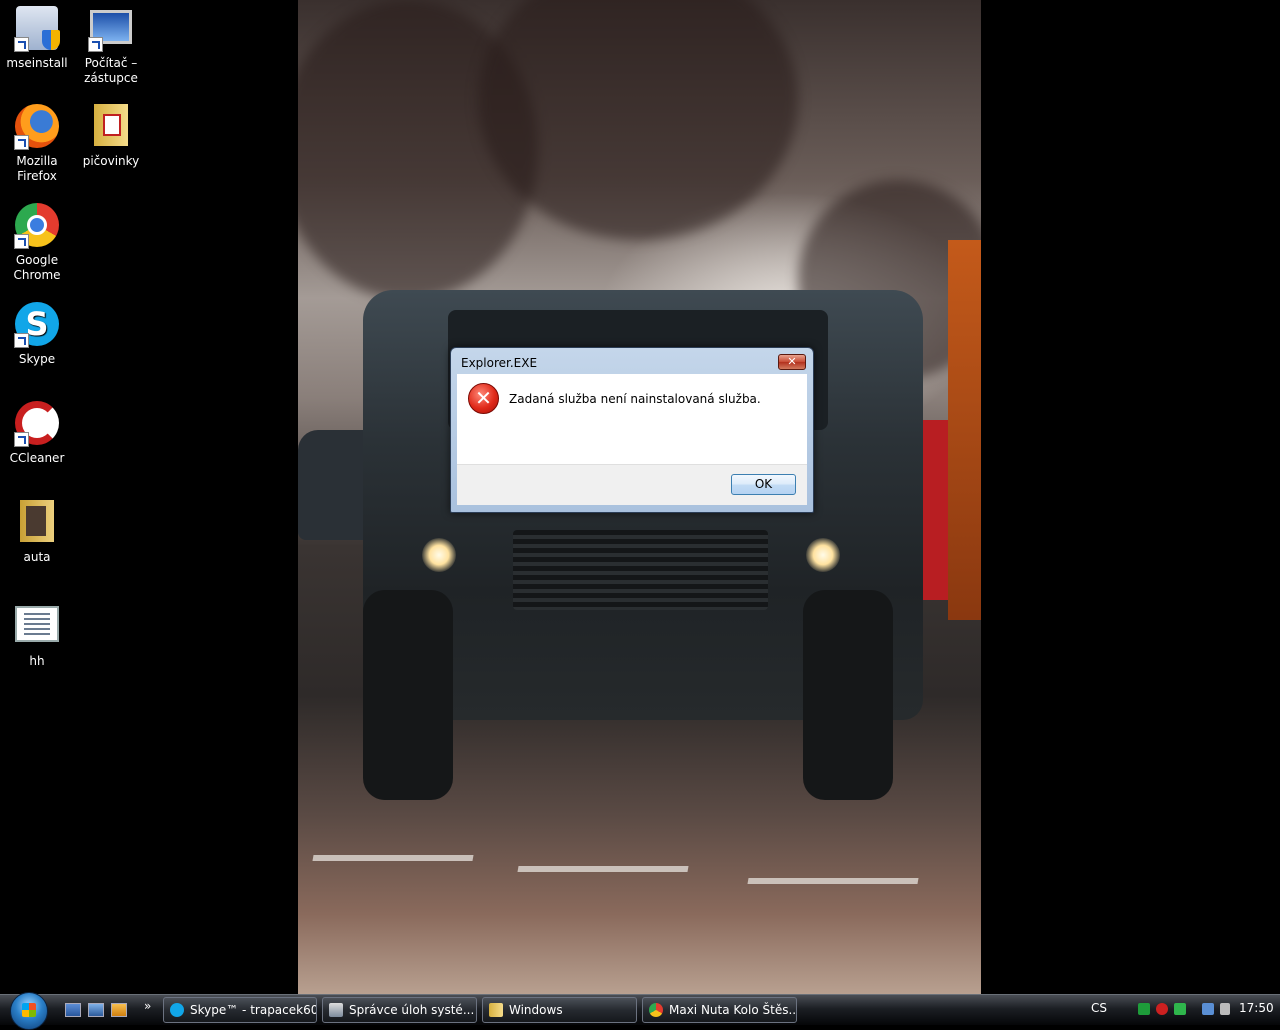 The width and height of the screenshot is (1280, 1030). Describe the element at coordinates (37, 260) in the screenshot. I see `desktop-icon-label: Google` at that location.